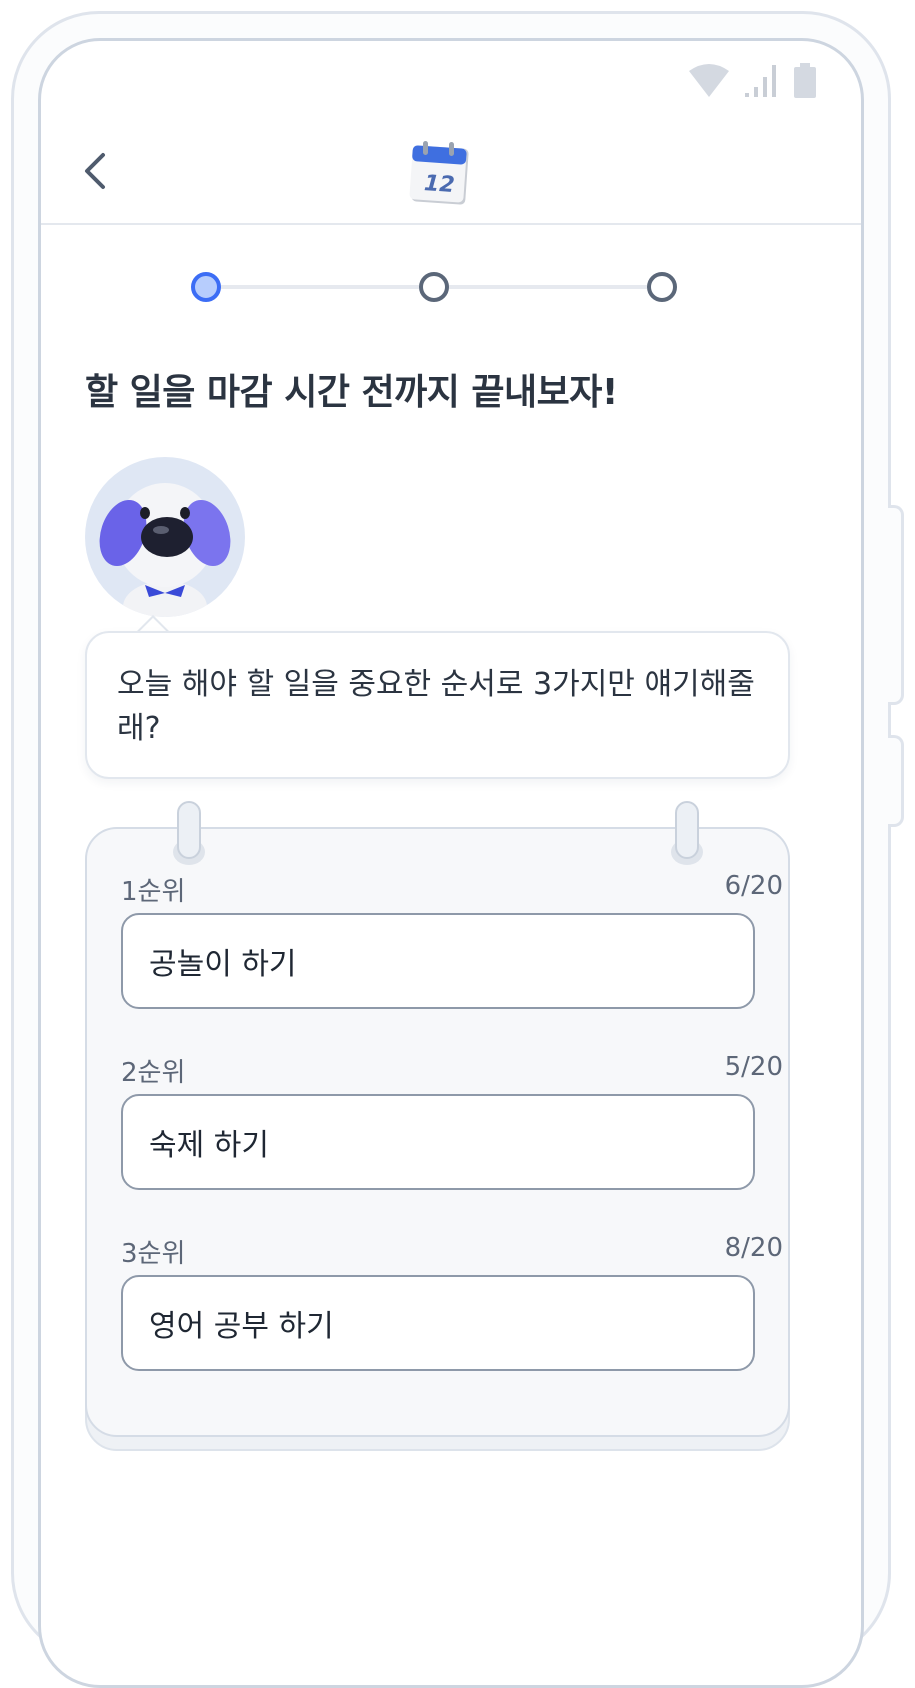 Image resolution: width=915 pixels, height=1688 pixels. I want to click on speech-bubble: 오늘 해야 할 일을 중요한 순서로 3가지만 얘기해줄래?, so click(437, 705).